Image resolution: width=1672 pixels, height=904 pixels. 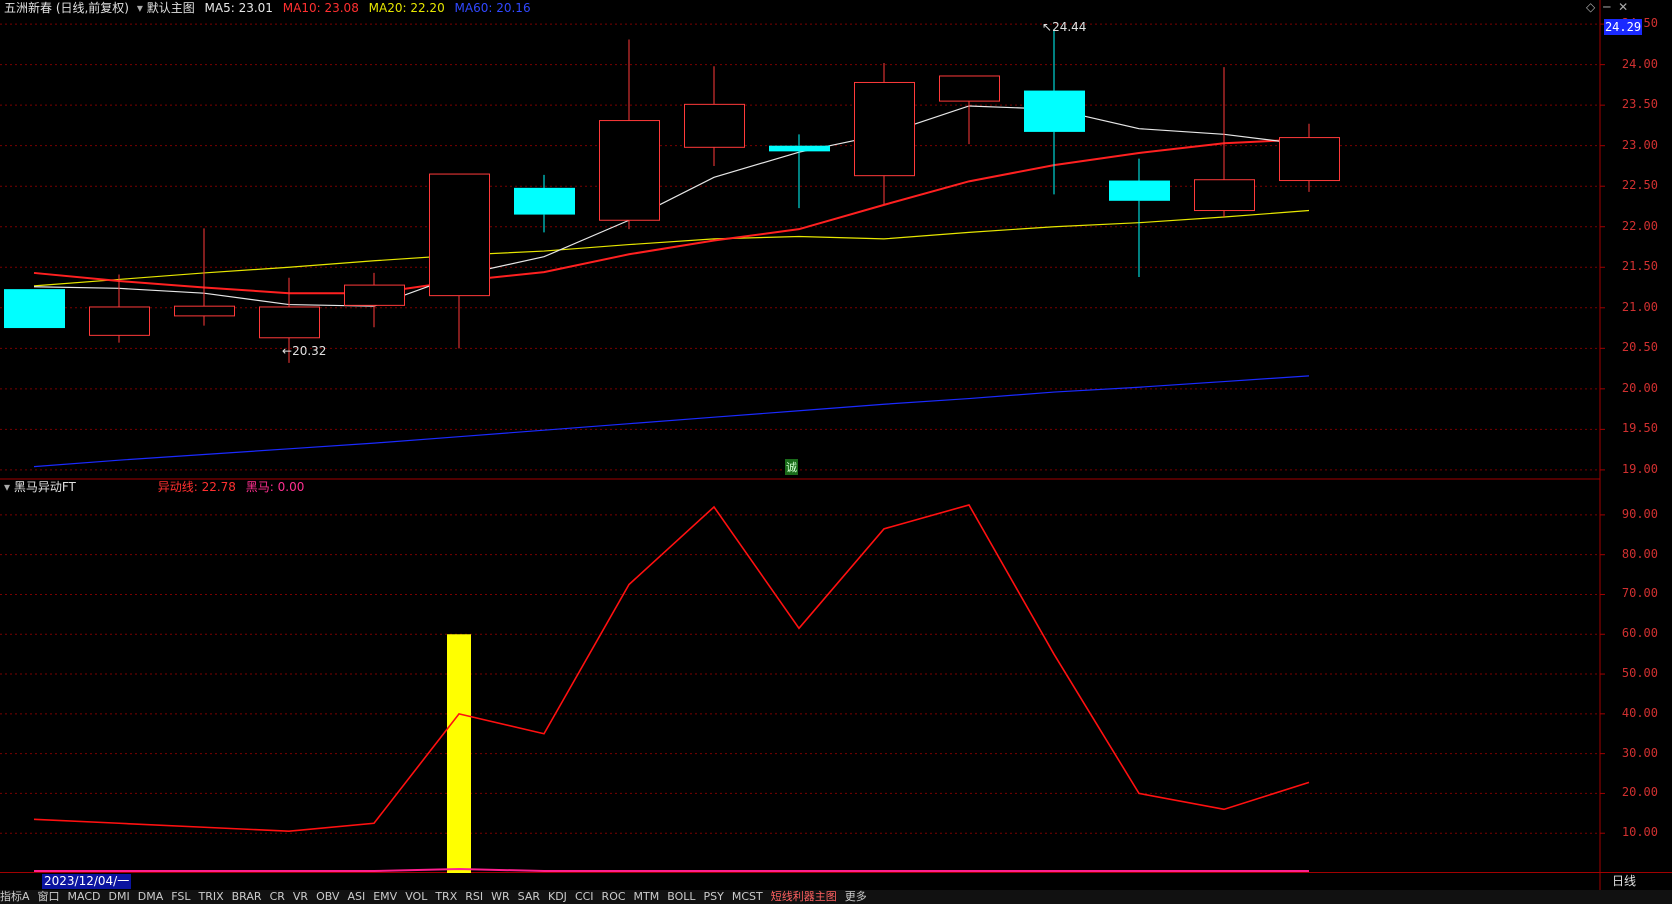 What do you see at coordinates (247, 896) in the screenshot?
I see `indicator-tab: BRAR` at bounding box center [247, 896].